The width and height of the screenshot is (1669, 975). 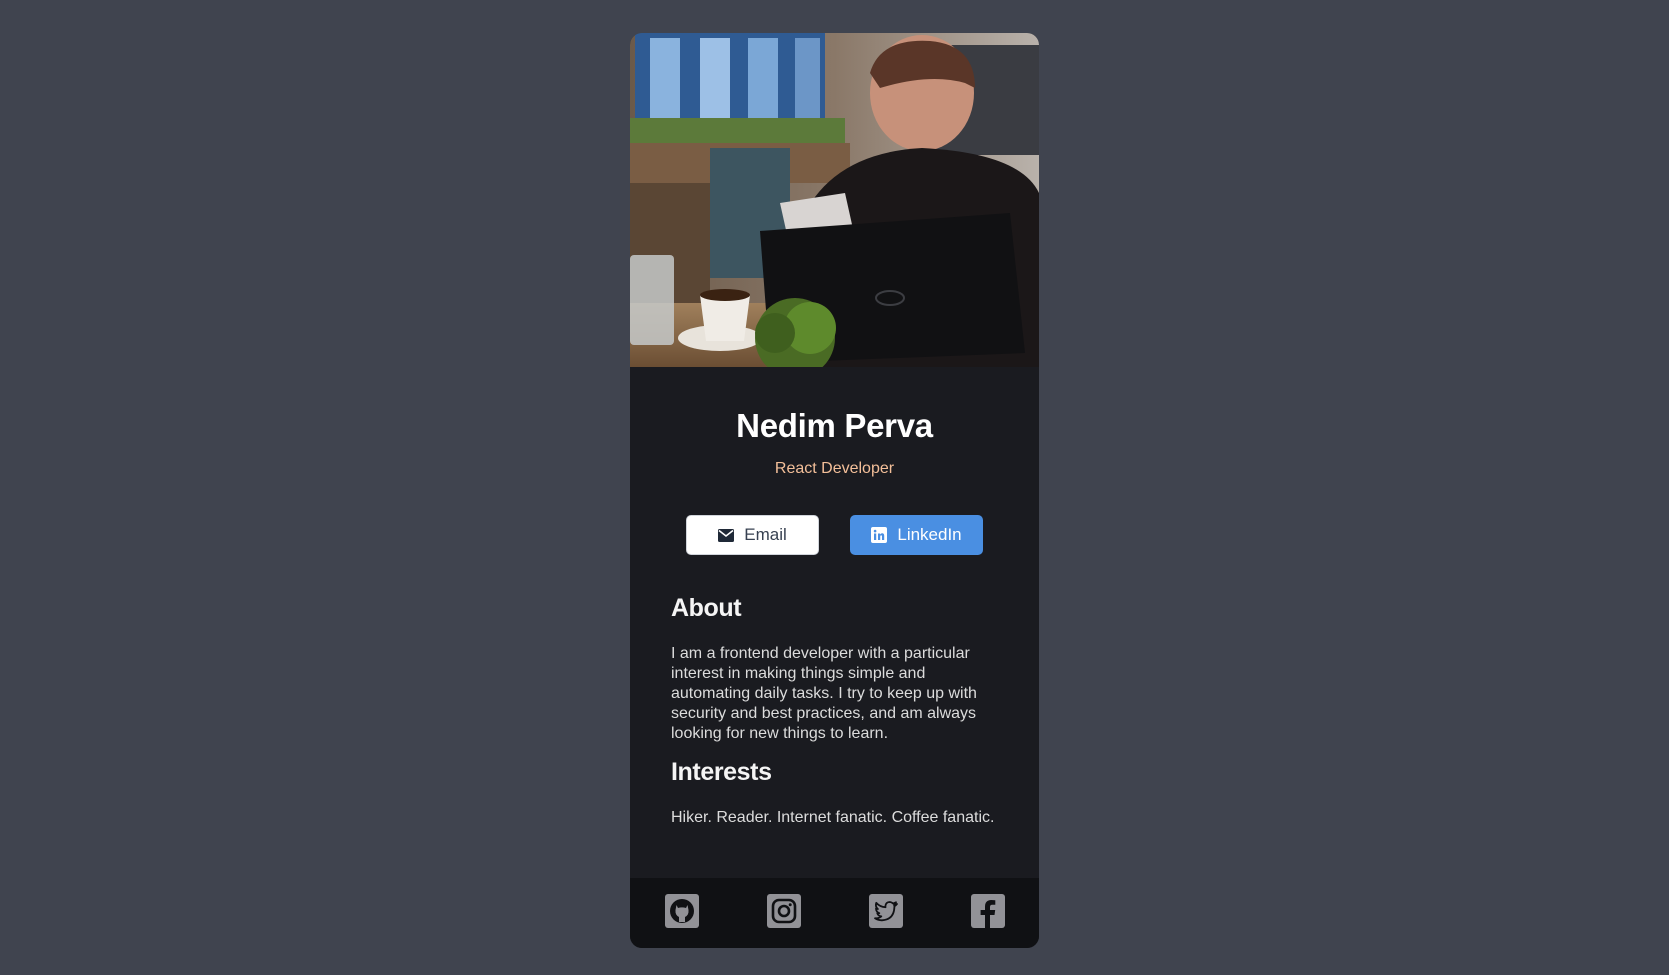 I want to click on about-heading: About, so click(x=706, y=608).